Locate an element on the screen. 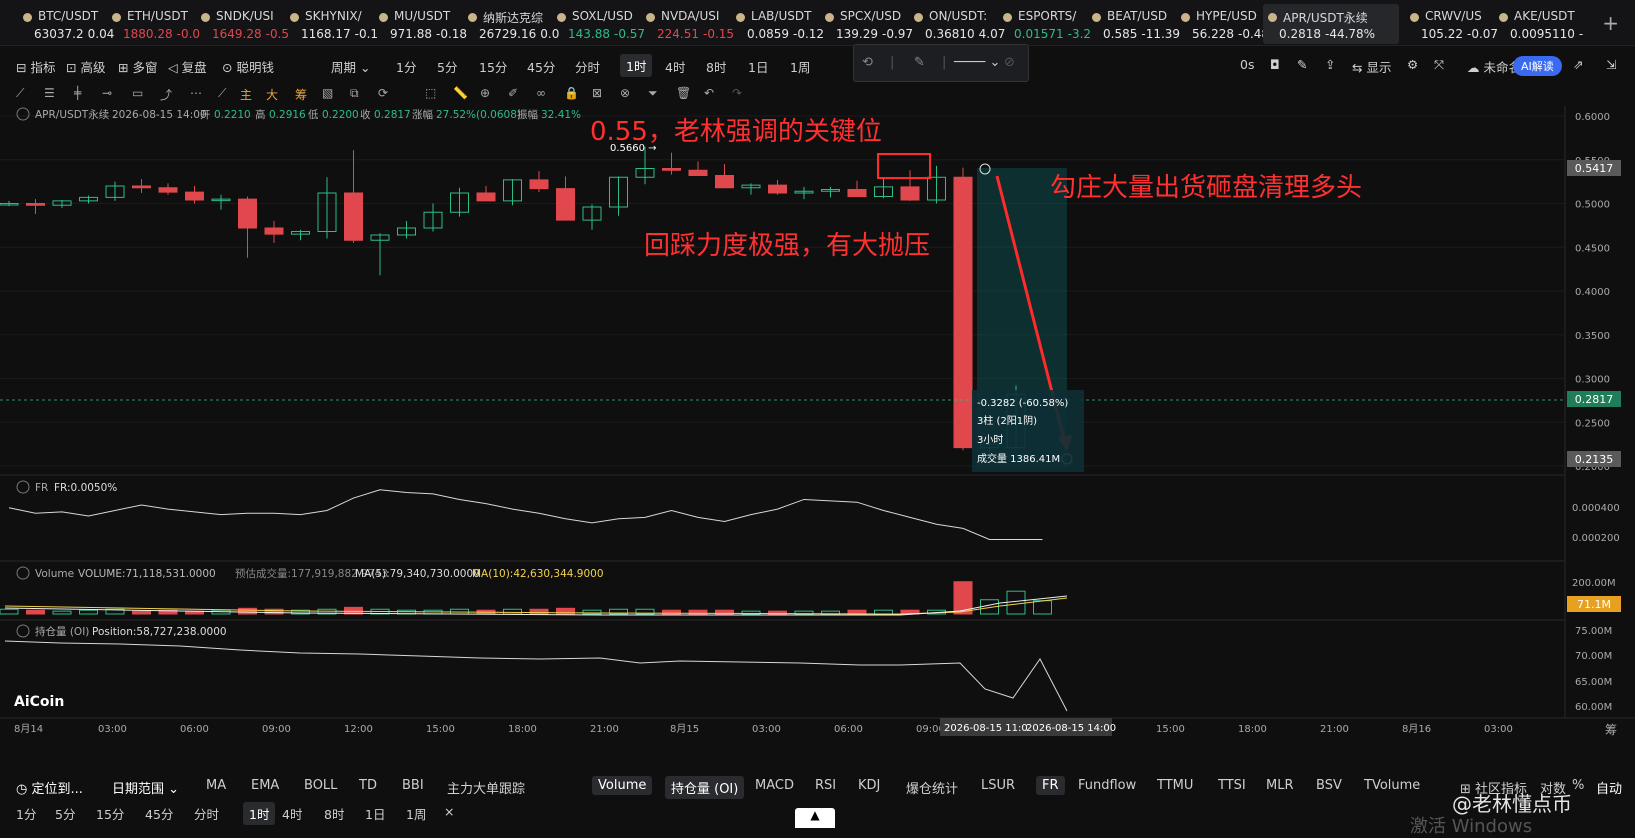 The width and height of the screenshot is (1635, 838). indicator-tab-12: LSUR is located at coordinates (998, 785).